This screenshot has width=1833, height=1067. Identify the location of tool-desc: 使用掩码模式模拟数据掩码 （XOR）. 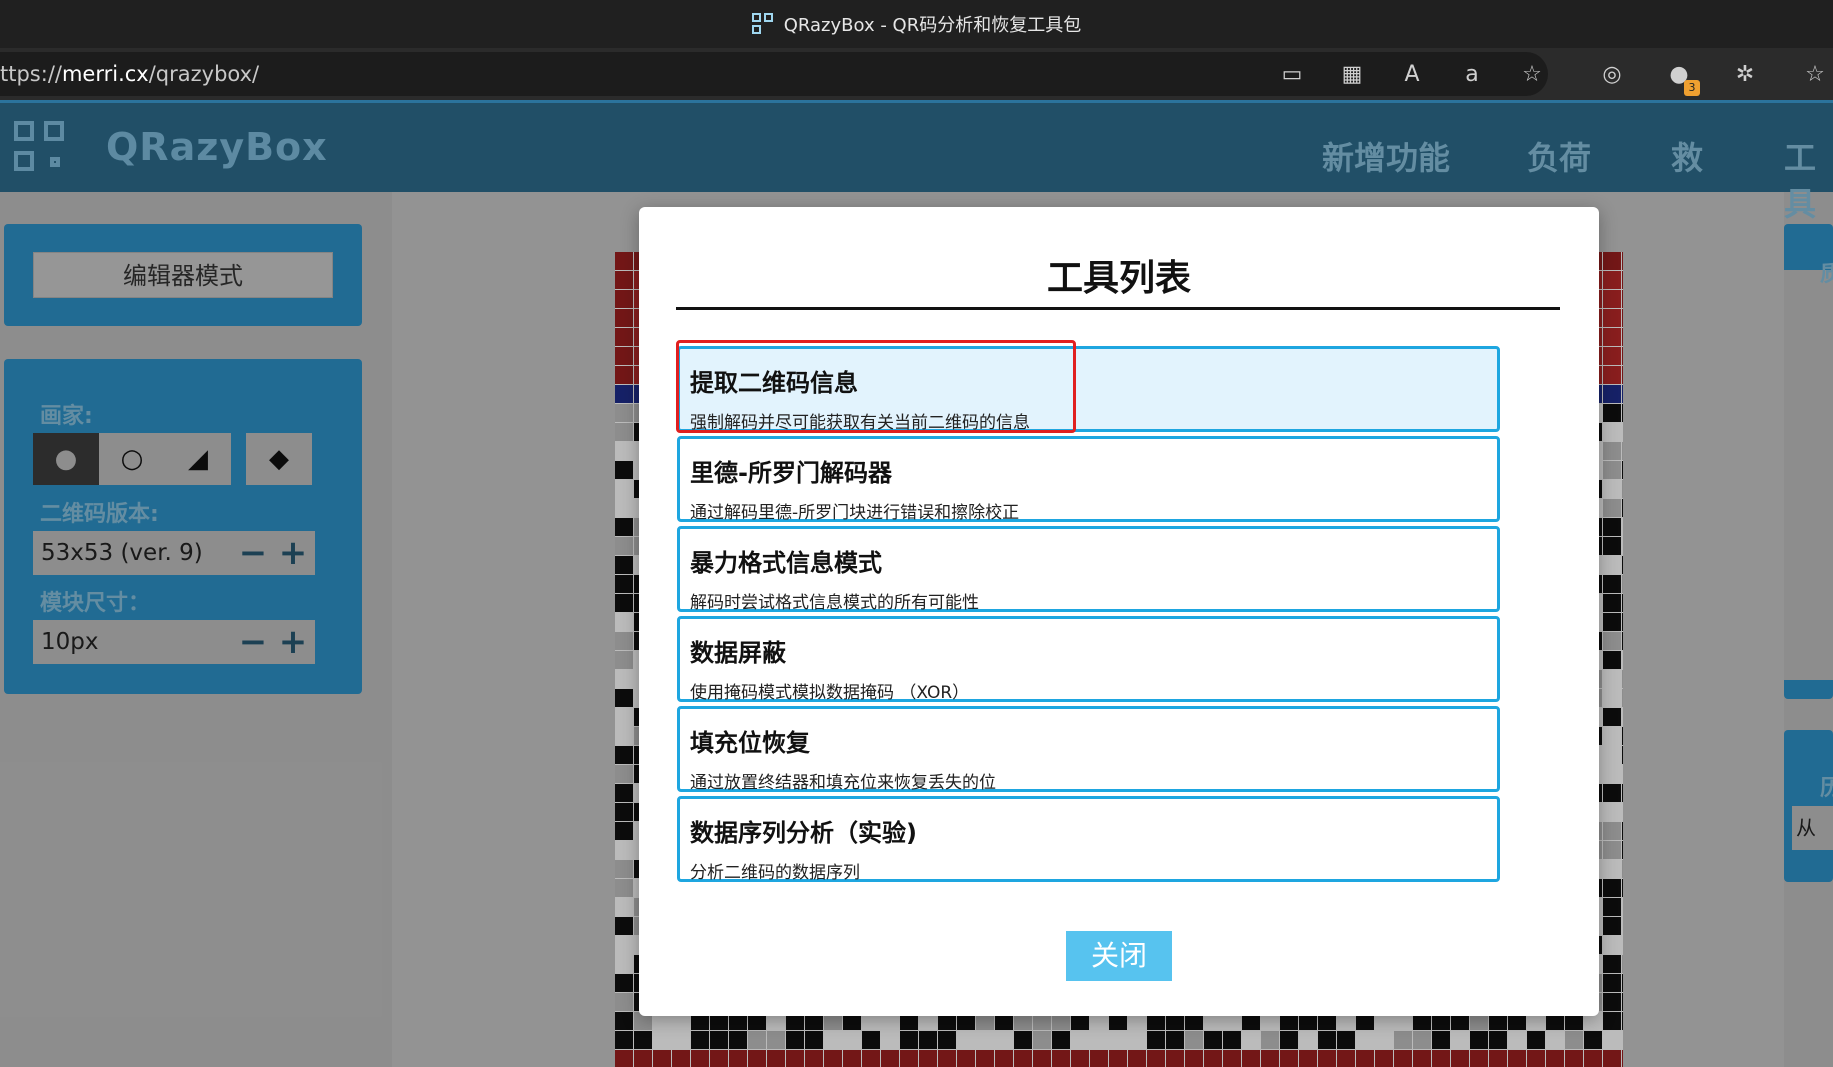
(830, 693).